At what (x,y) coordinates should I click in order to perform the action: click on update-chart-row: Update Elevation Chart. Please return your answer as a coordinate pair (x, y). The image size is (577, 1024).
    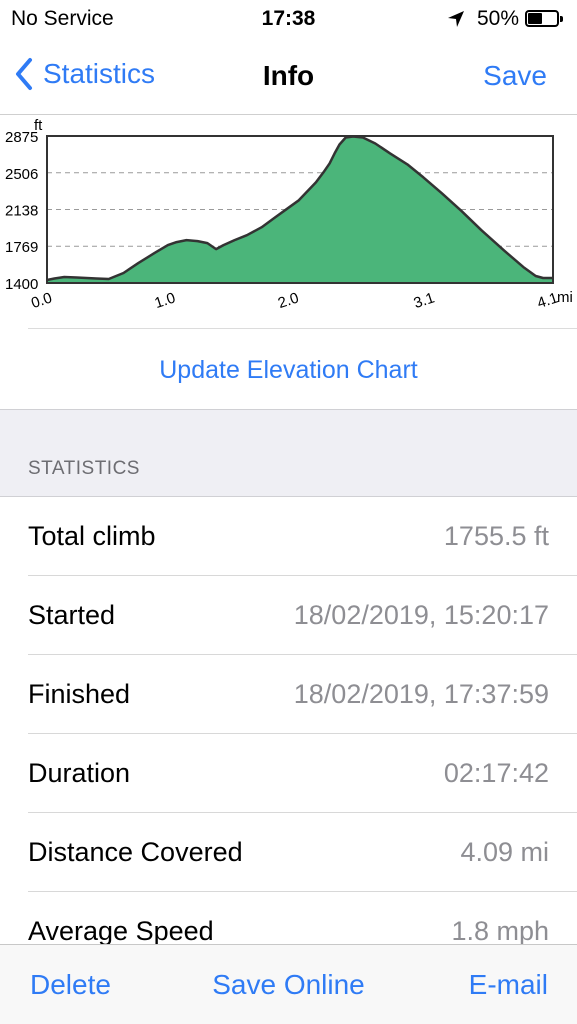
    Looking at the image, I should click on (288, 369).